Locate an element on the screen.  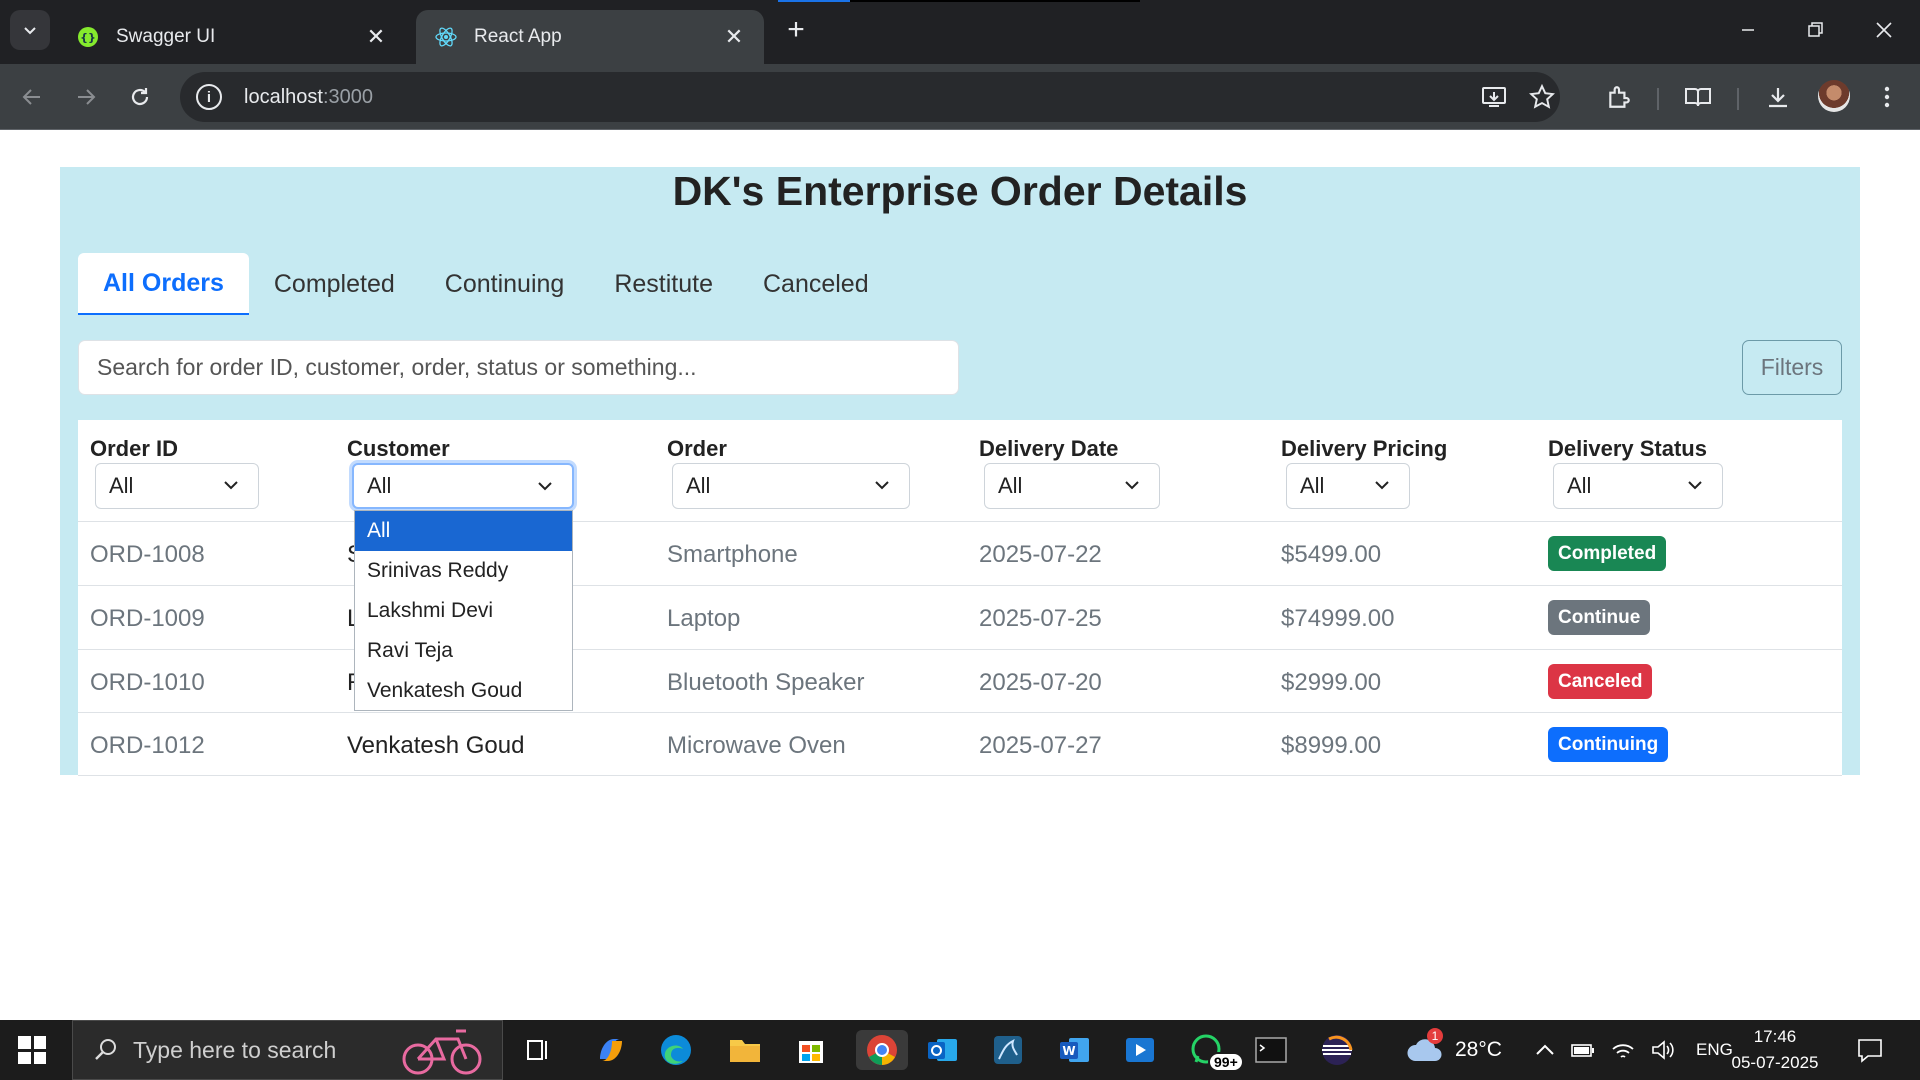
close-window-button is located at coordinates (1884, 30).